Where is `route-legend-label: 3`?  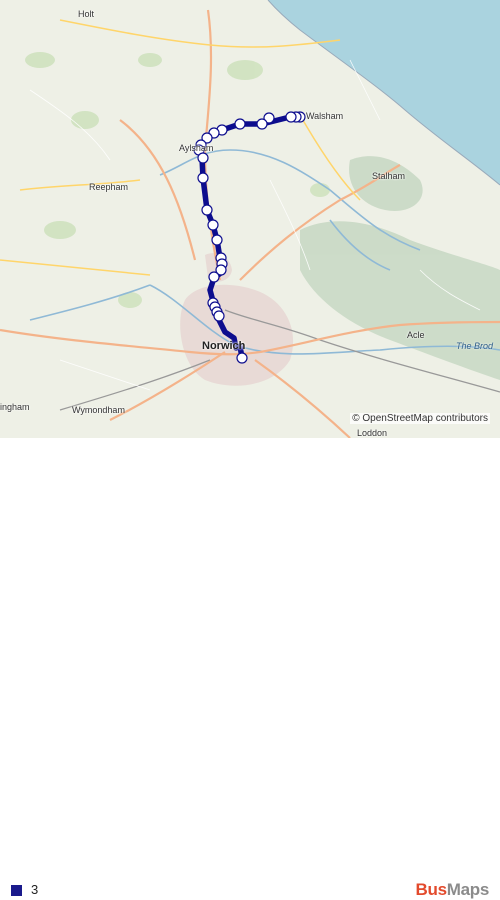
route-legend-label: 3 is located at coordinates (35, 889).